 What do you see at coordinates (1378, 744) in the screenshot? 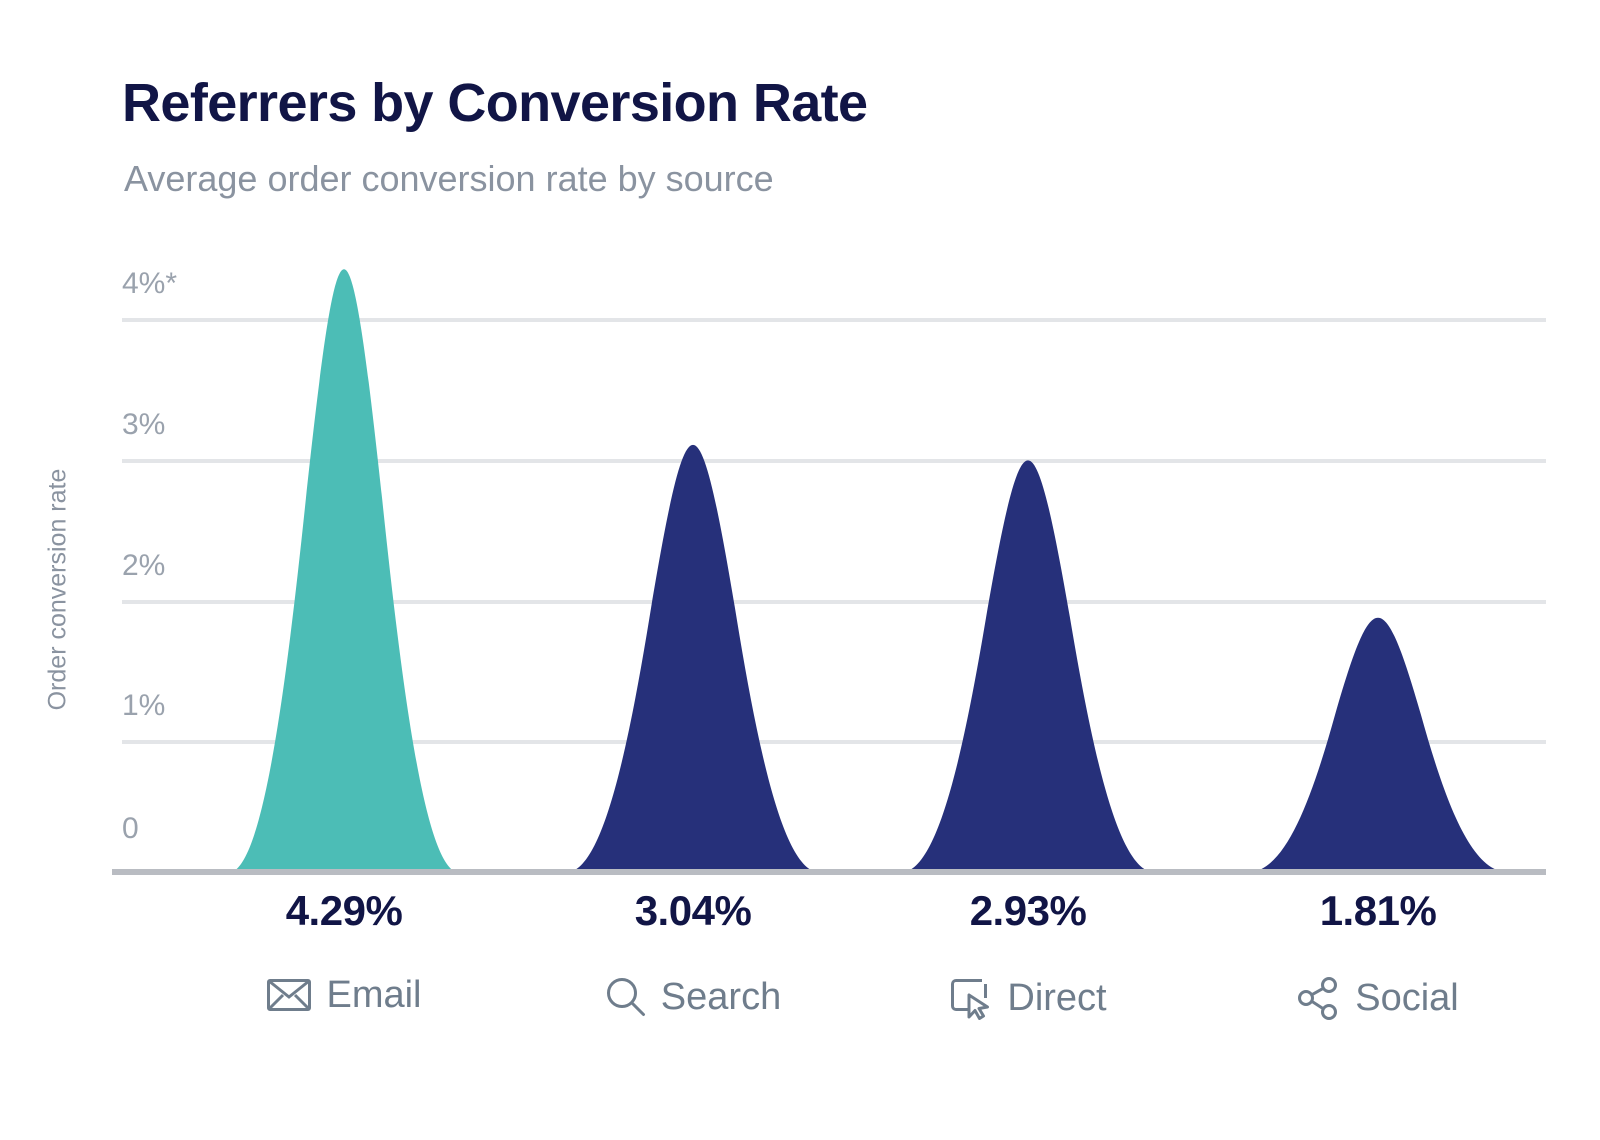
I see `peak-social` at bounding box center [1378, 744].